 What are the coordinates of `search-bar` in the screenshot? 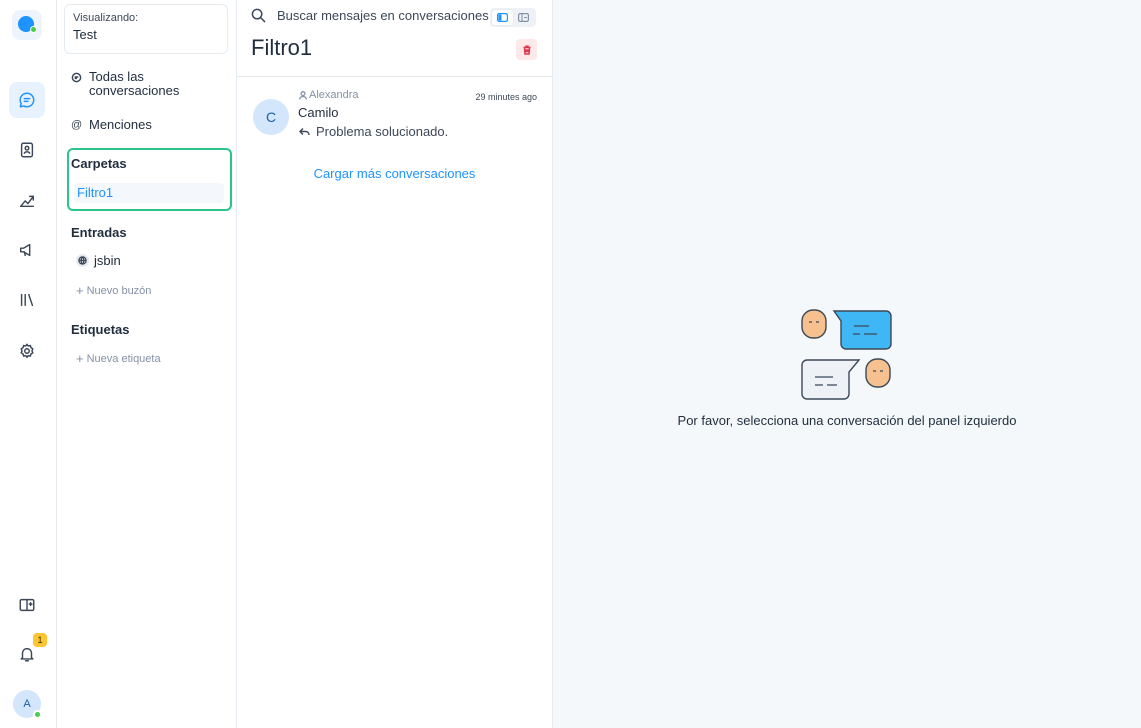 It's located at (370, 15).